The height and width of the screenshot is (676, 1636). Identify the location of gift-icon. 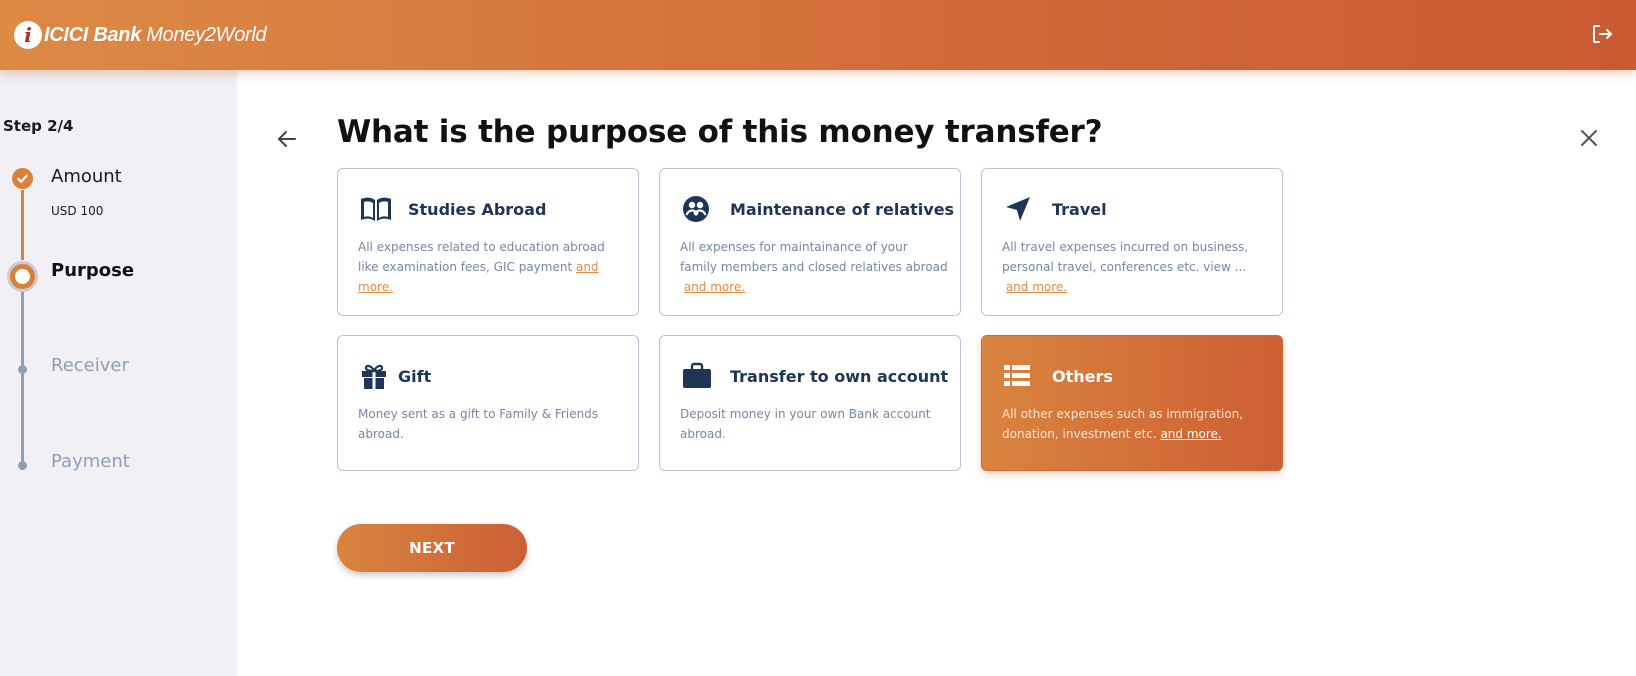
(374, 376).